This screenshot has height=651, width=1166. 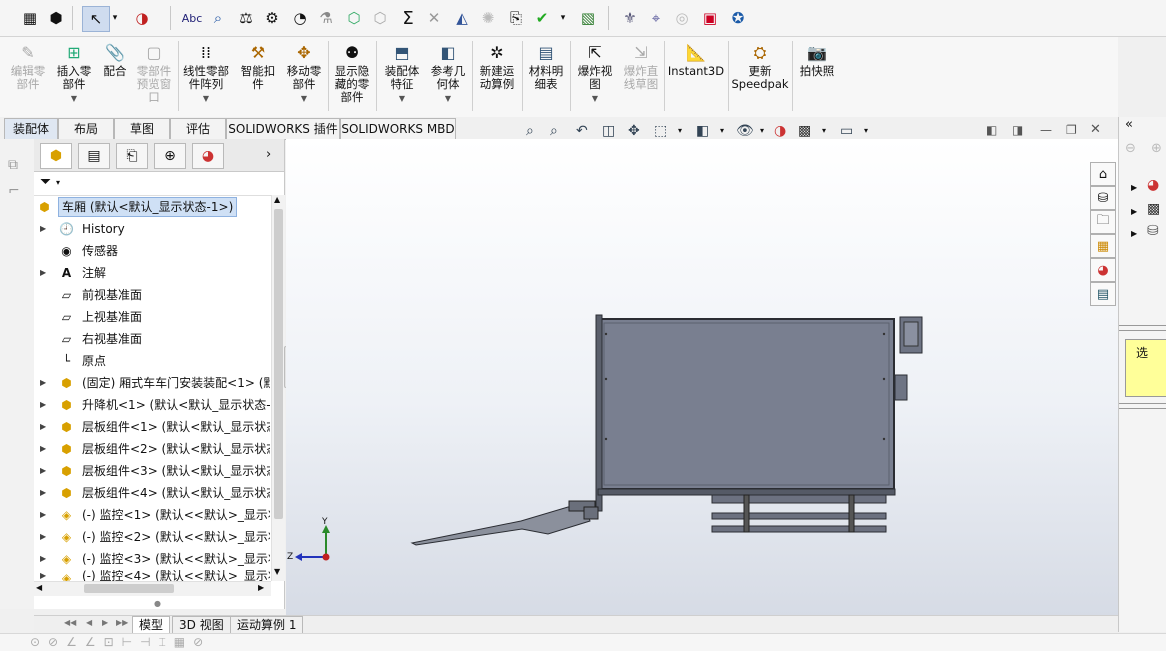 What do you see at coordinates (152, 537) in the screenshot?
I see `tree-item-part: ▶ ◈ (-) 监控<2> (默认<<默认>_显示状` at bounding box center [152, 537].